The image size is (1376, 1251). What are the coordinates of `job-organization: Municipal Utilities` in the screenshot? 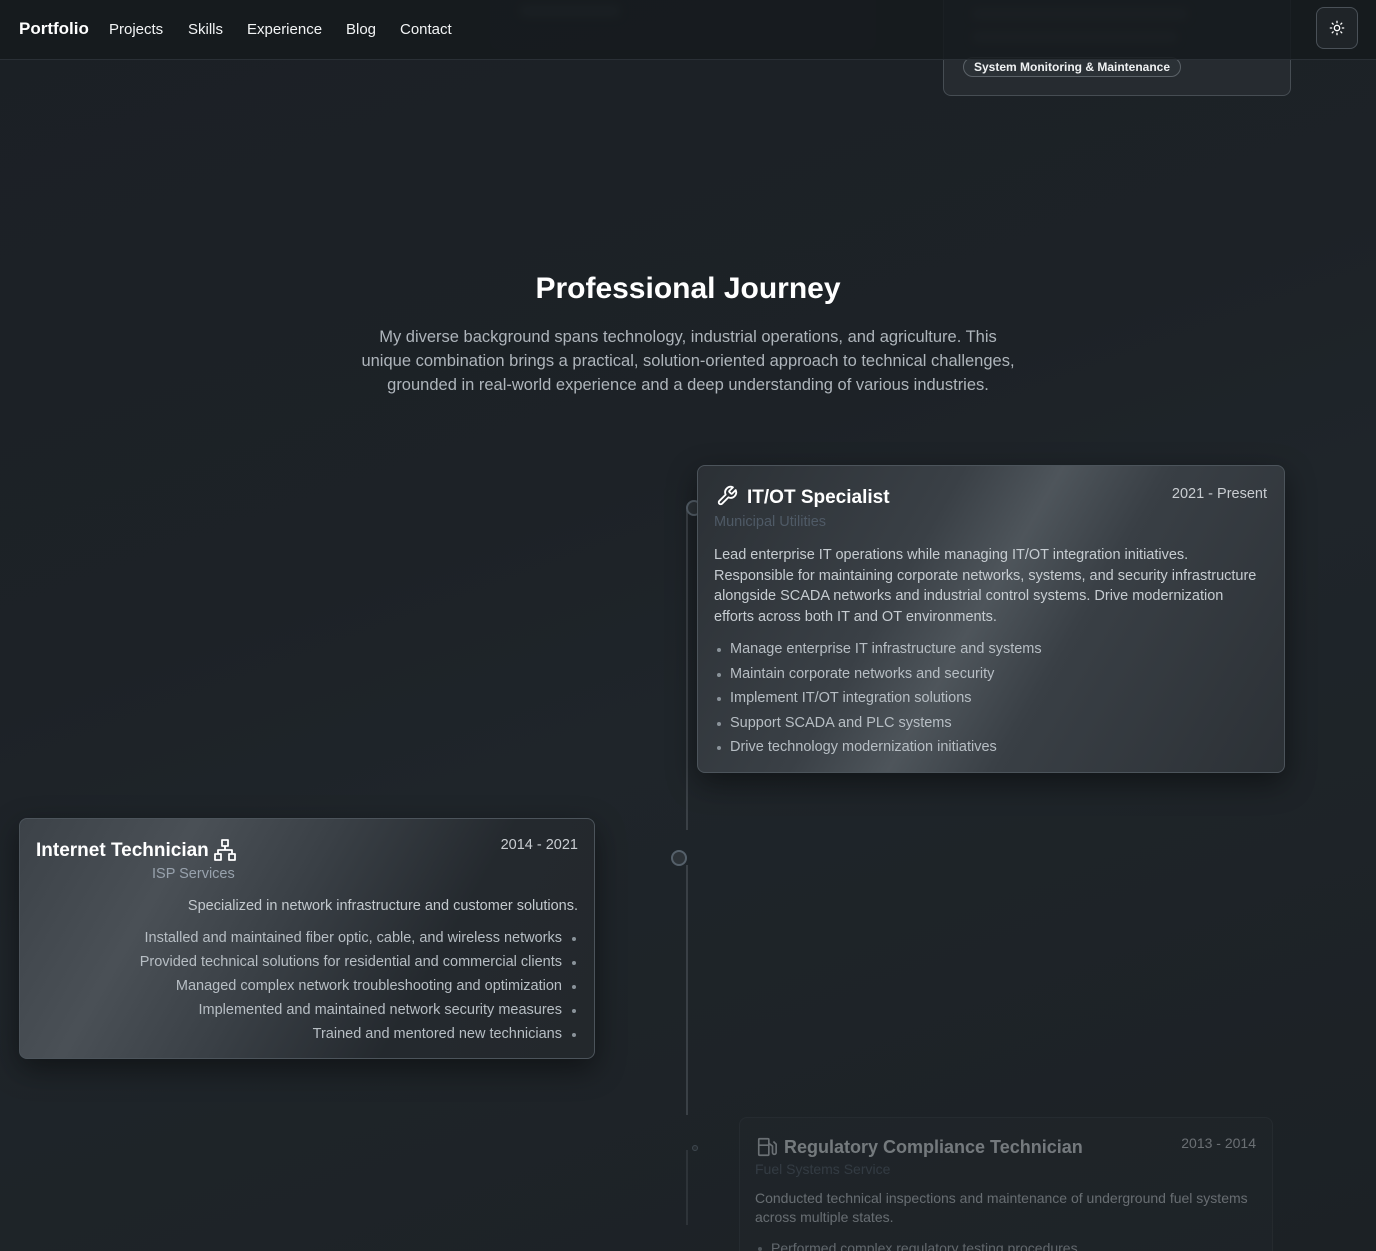 It's located at (770, 522).